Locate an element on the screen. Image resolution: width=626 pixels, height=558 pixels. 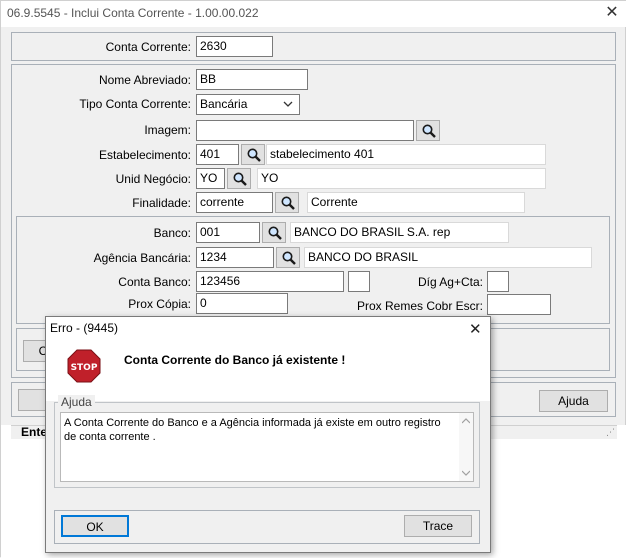
dialog-close-icon: ✕ is located at coordinates (475, 329).